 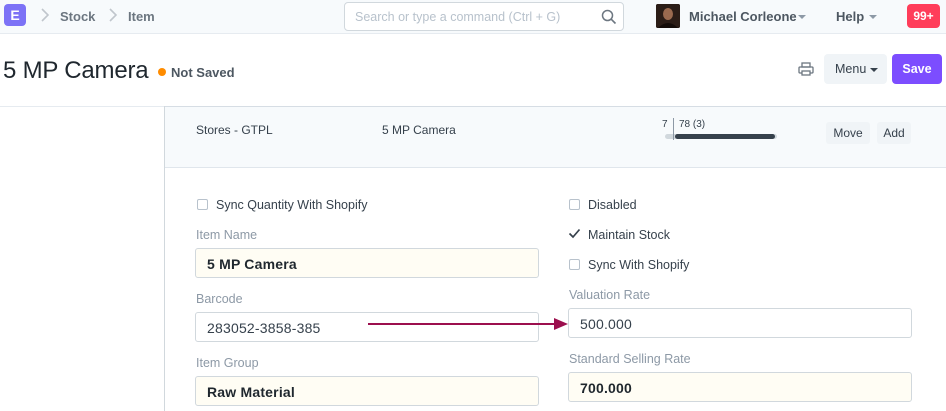 I want to click on item-name-label: Item Name, so click(x=227, y=235).